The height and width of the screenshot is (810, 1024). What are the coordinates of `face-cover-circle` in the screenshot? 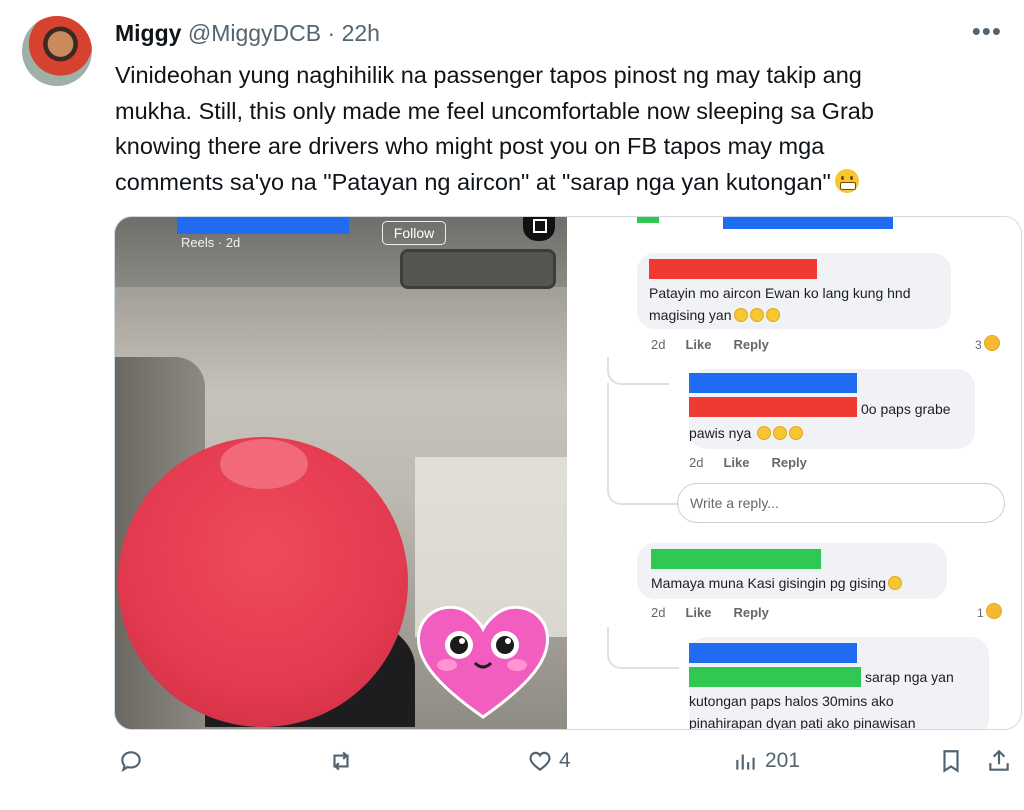 It's located at (263, 582).